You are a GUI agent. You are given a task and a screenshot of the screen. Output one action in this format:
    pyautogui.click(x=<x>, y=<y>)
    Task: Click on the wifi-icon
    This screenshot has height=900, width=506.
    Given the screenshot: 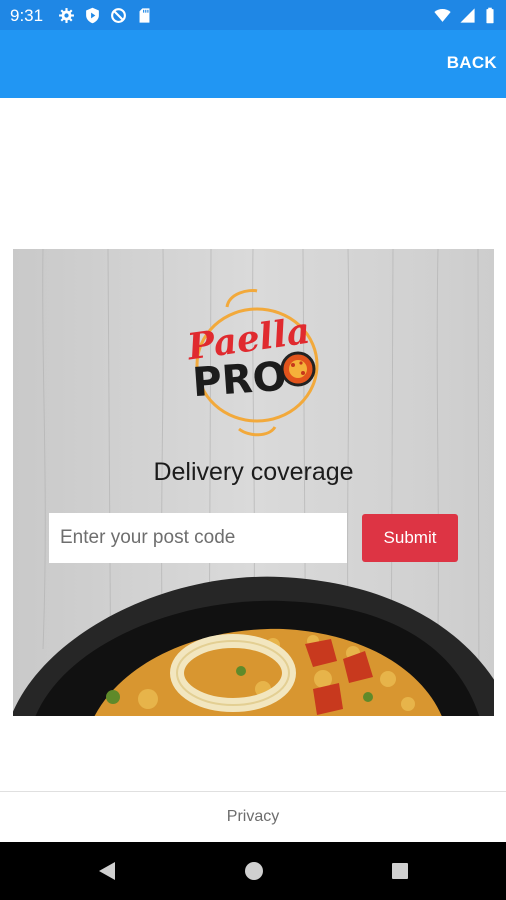 What is the action you would take?
    pyautogui.click(x=442, y=15)
    